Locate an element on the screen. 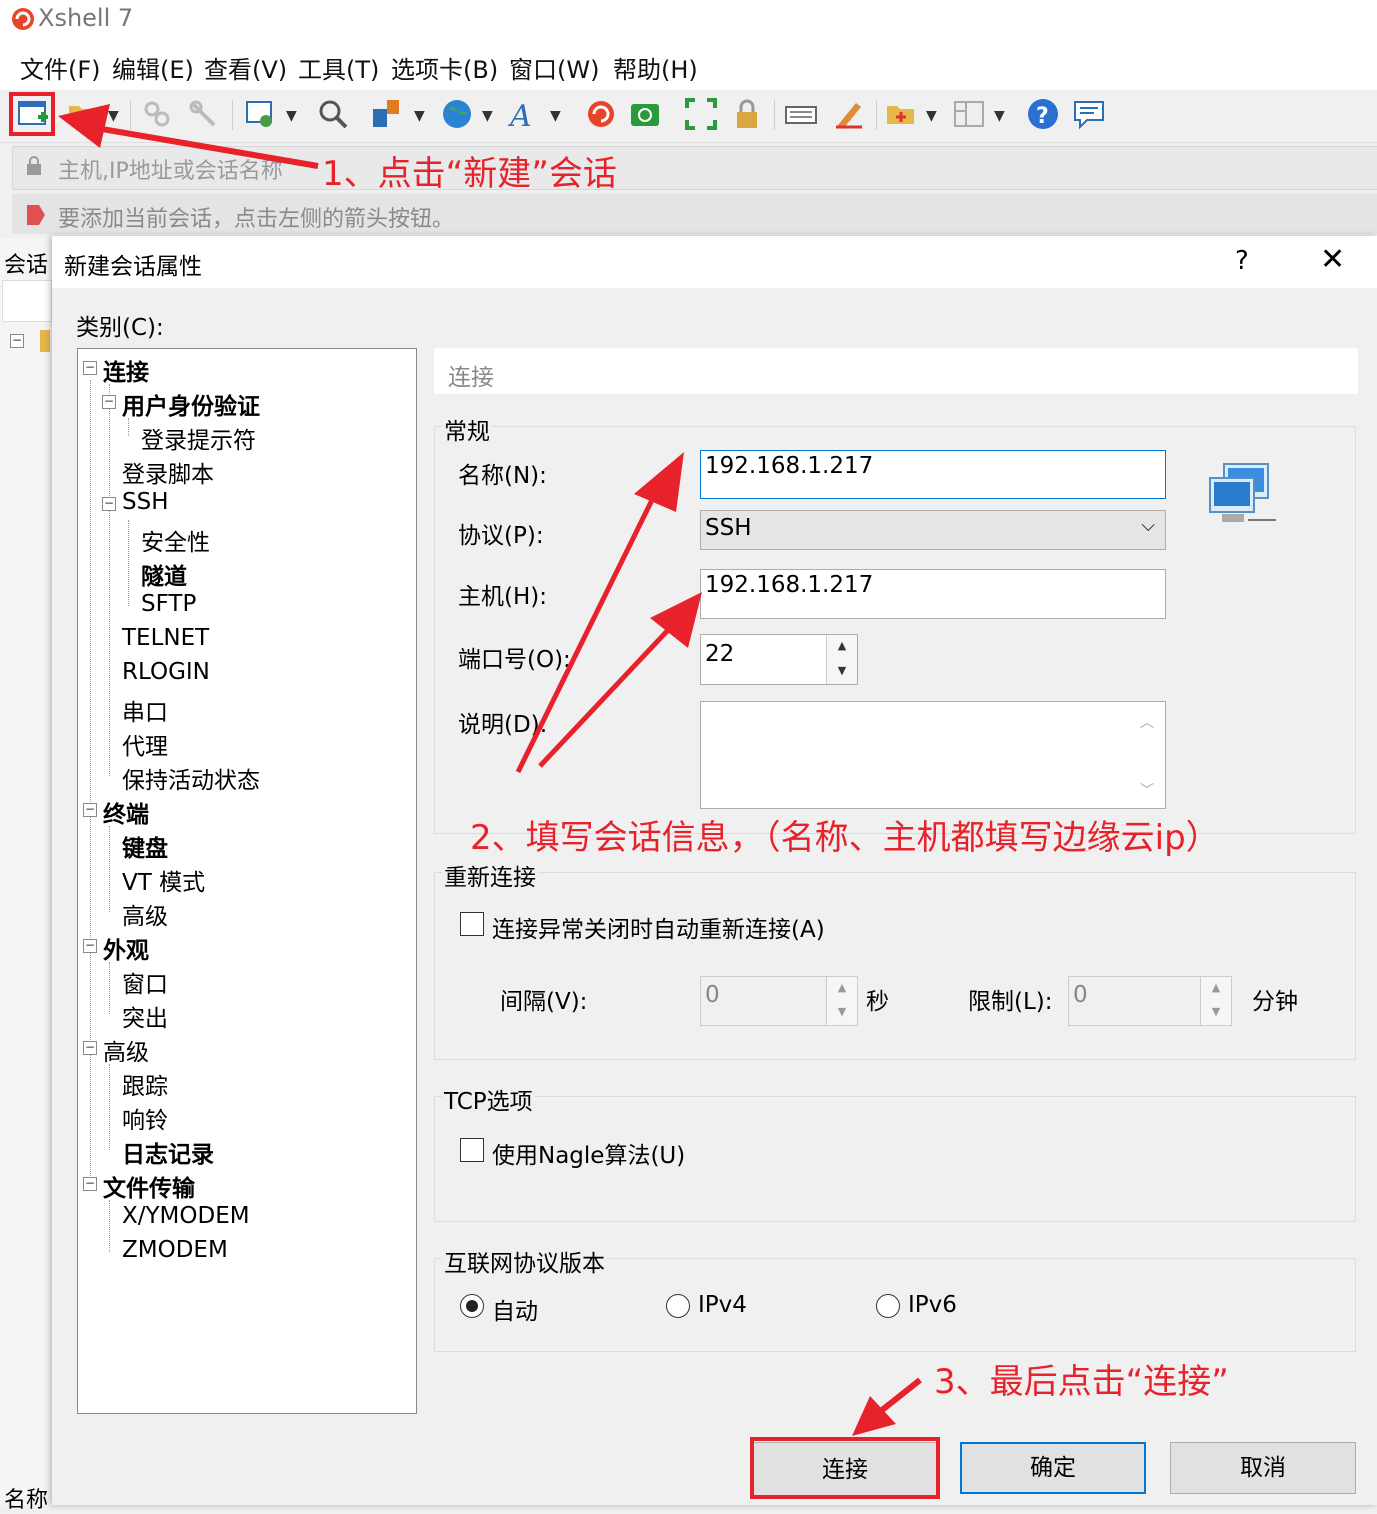  annotation-step2: 2、填写会话信息，（名称、主机都填写边缘云ip） is located at coordinates (845, 838).